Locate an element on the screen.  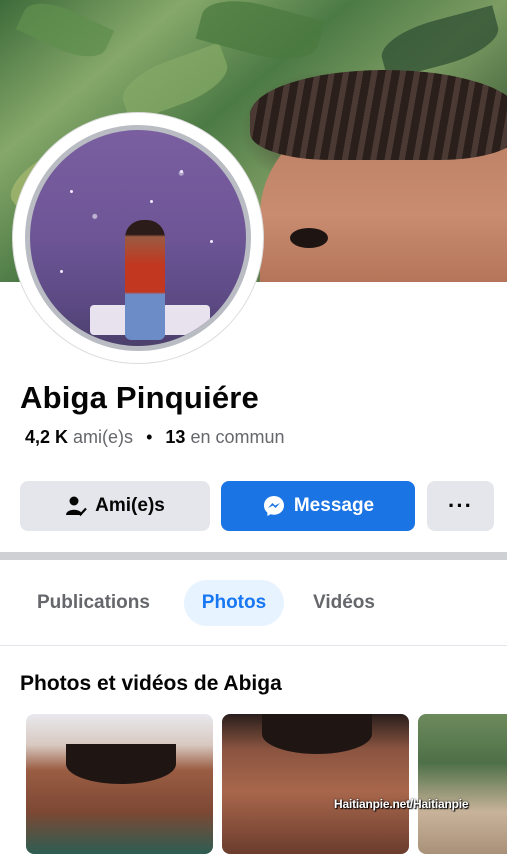
profile-avatar is located at coordinates (138, 238).